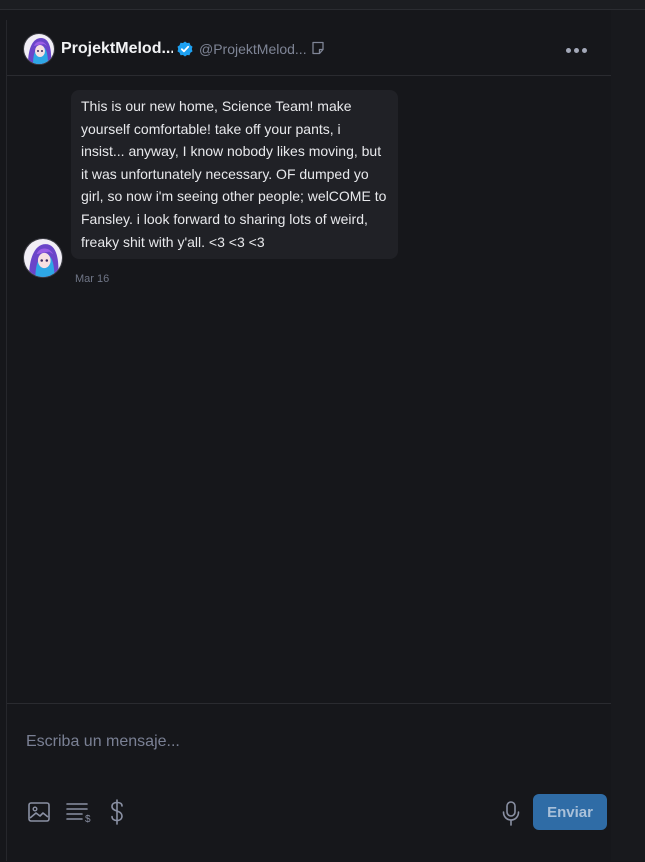  Describe the element at coordinates (185, 49) in the screenshot. I see `verified-icon` at that location.